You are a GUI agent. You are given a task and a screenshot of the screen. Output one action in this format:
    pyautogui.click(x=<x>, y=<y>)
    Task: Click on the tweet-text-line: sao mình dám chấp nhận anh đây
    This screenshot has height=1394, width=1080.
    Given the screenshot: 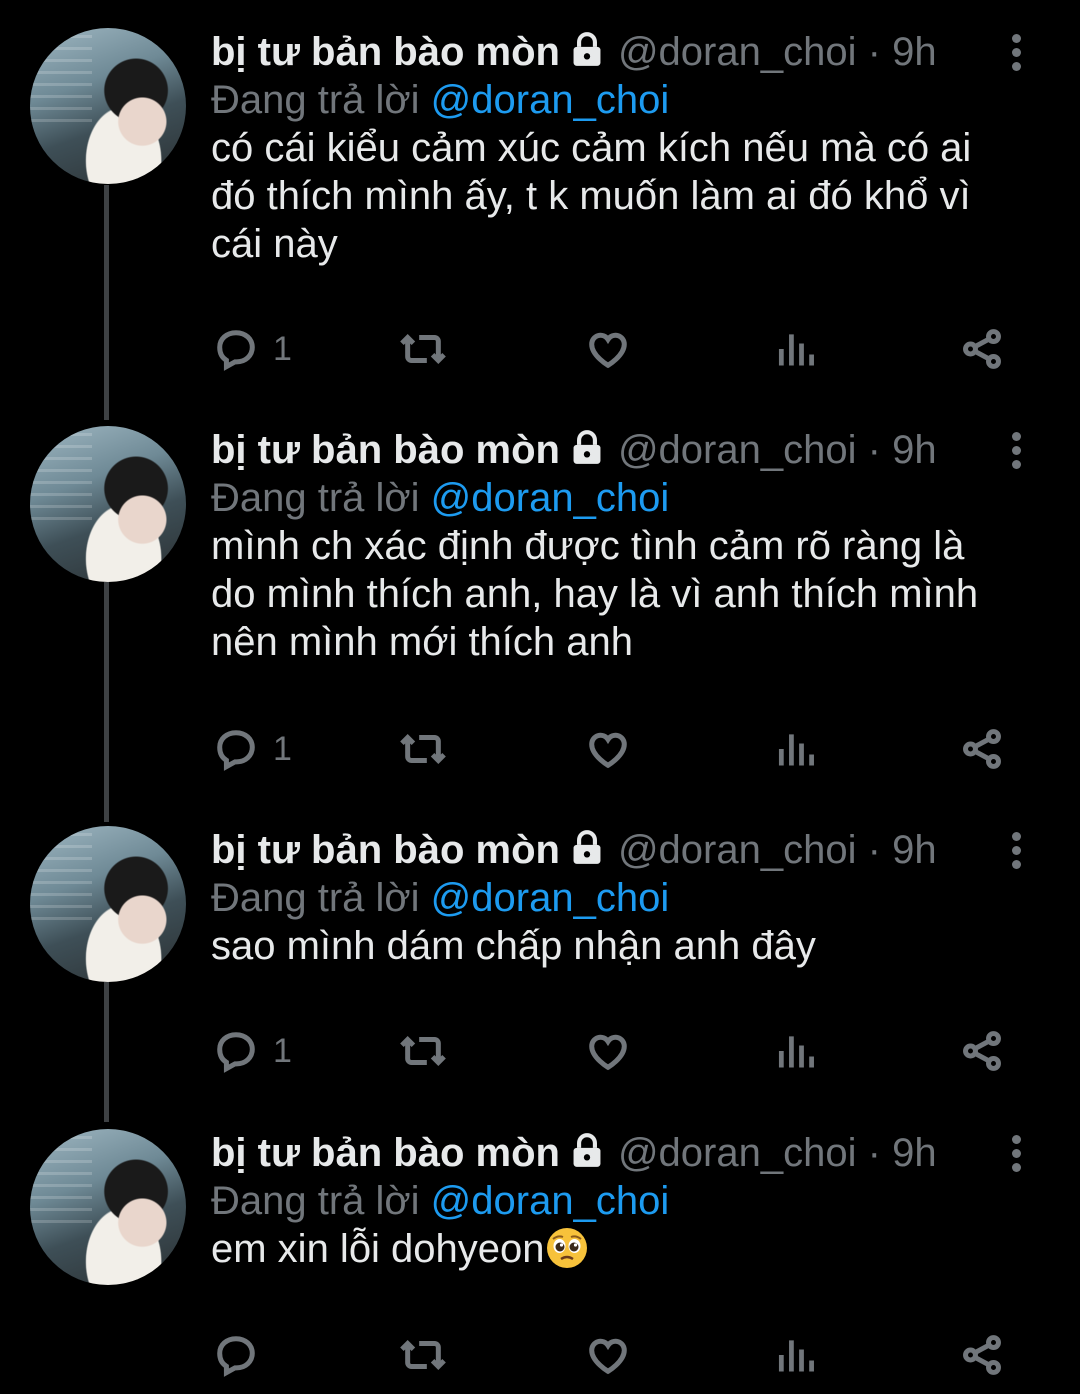 What is the action you would take?
    pyautogui.click(x=513, y=946)
    